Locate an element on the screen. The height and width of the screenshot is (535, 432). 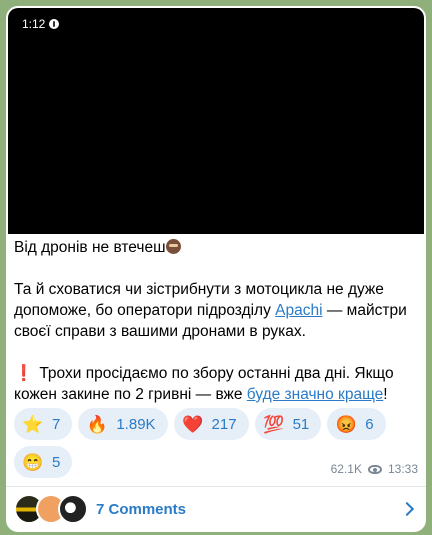
chevron-right-icon is located at coordinates (407, 509).